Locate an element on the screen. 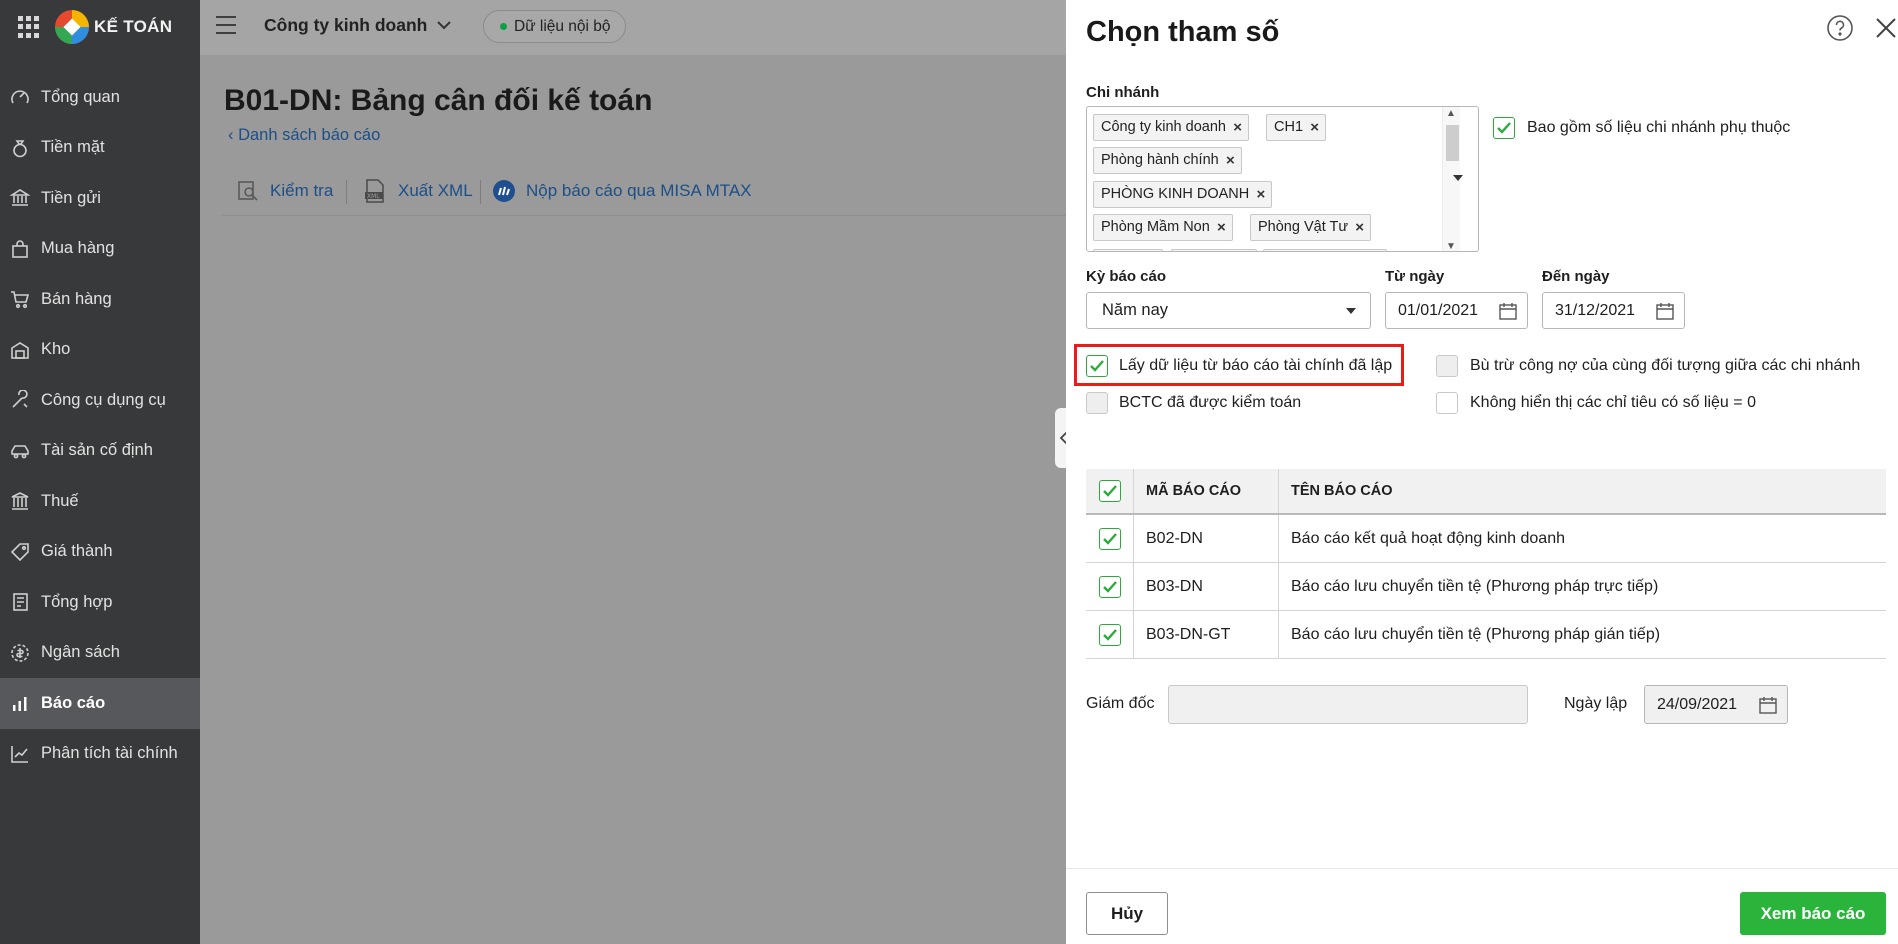  svg-text: XML is located at coordinates (373, 196).